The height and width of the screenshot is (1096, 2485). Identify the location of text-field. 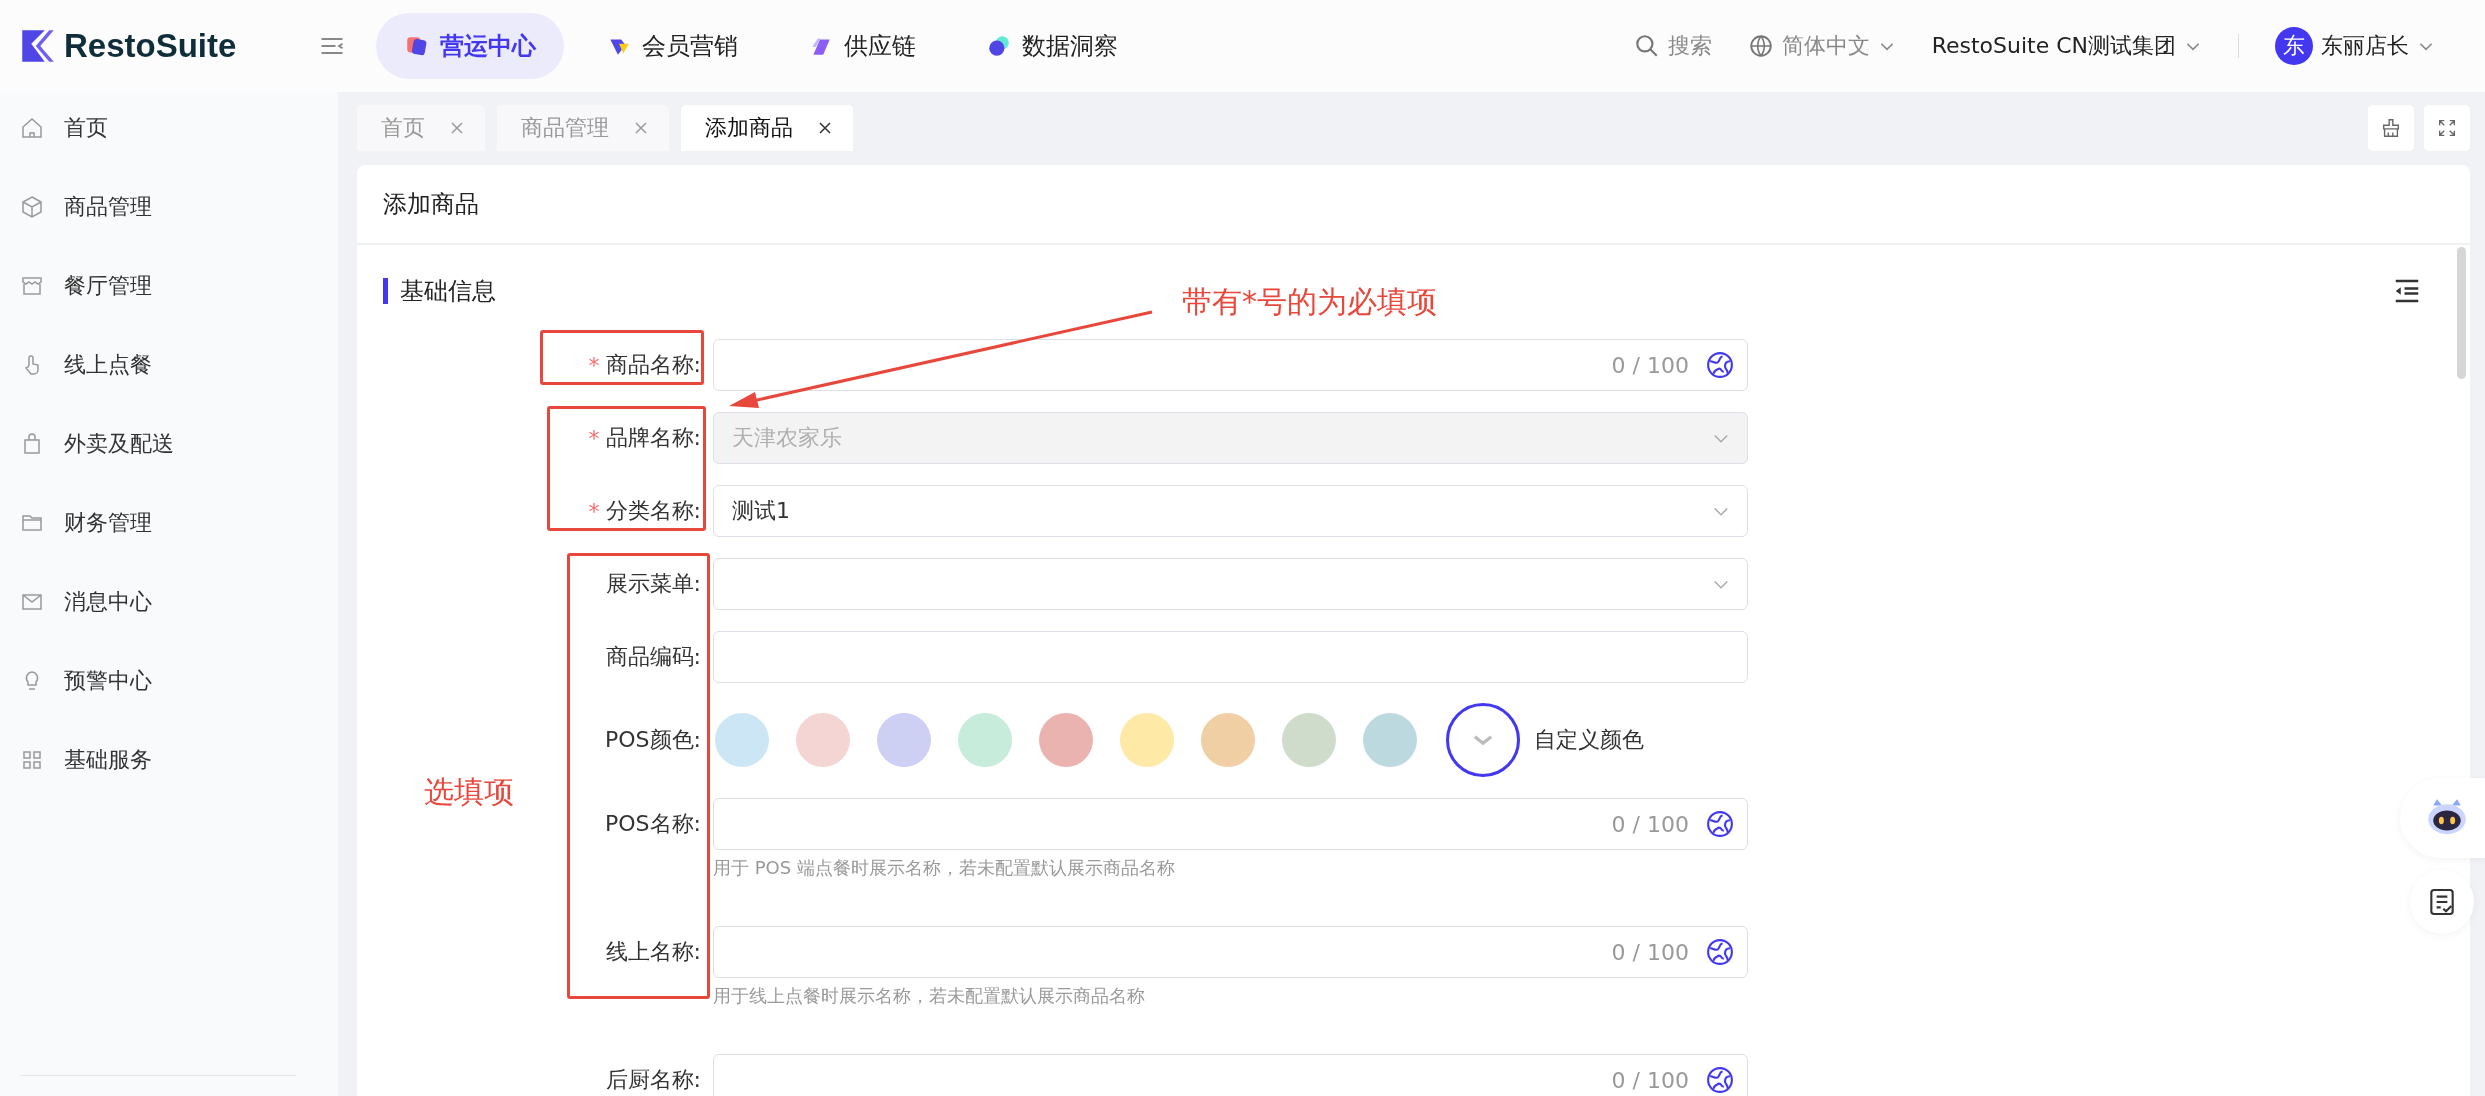
(1230, 657).